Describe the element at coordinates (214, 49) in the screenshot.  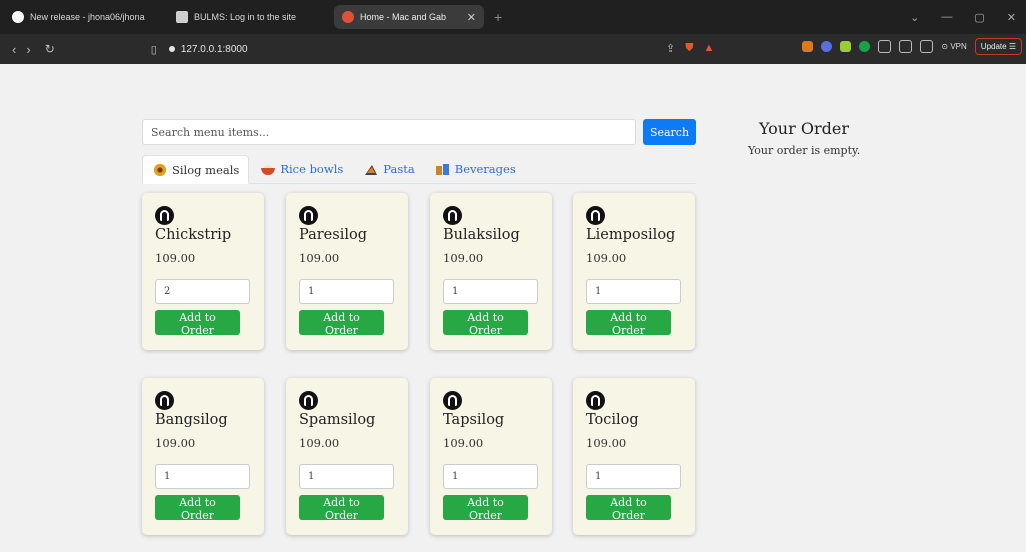
I see `url-text: 127.0.0.1:8000` at that location.